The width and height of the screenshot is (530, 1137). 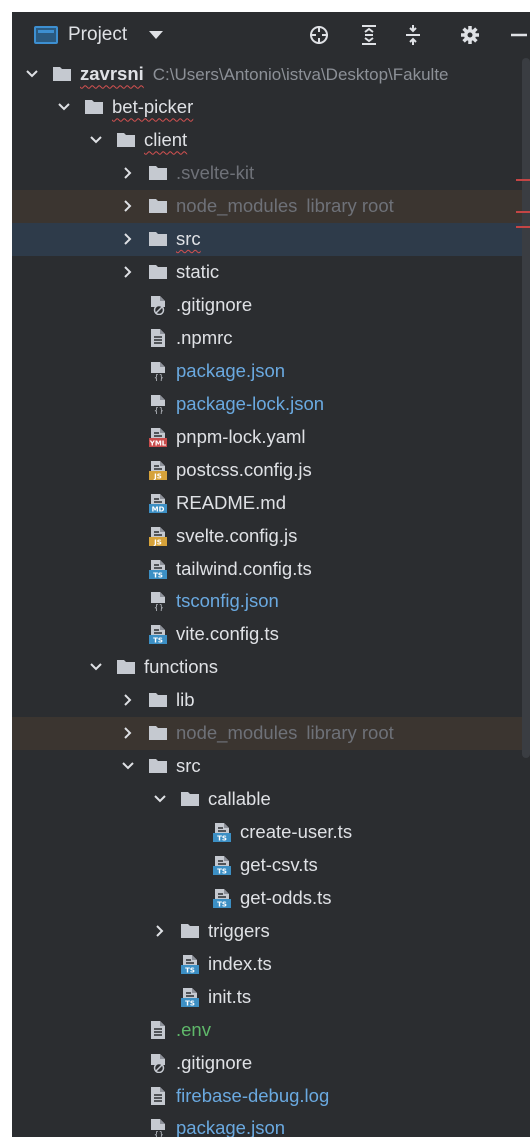 What do you see at coordinates (198, 272) in the screenshot?
I see `tree-item-label: static` at bounding box center [198, 272].